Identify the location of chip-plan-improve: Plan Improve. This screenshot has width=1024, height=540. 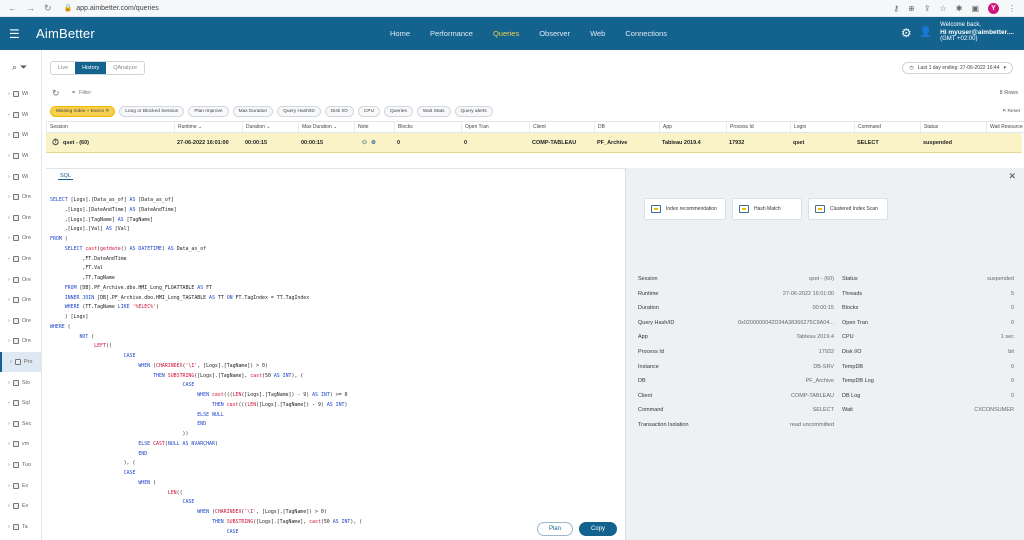
(208, 111).